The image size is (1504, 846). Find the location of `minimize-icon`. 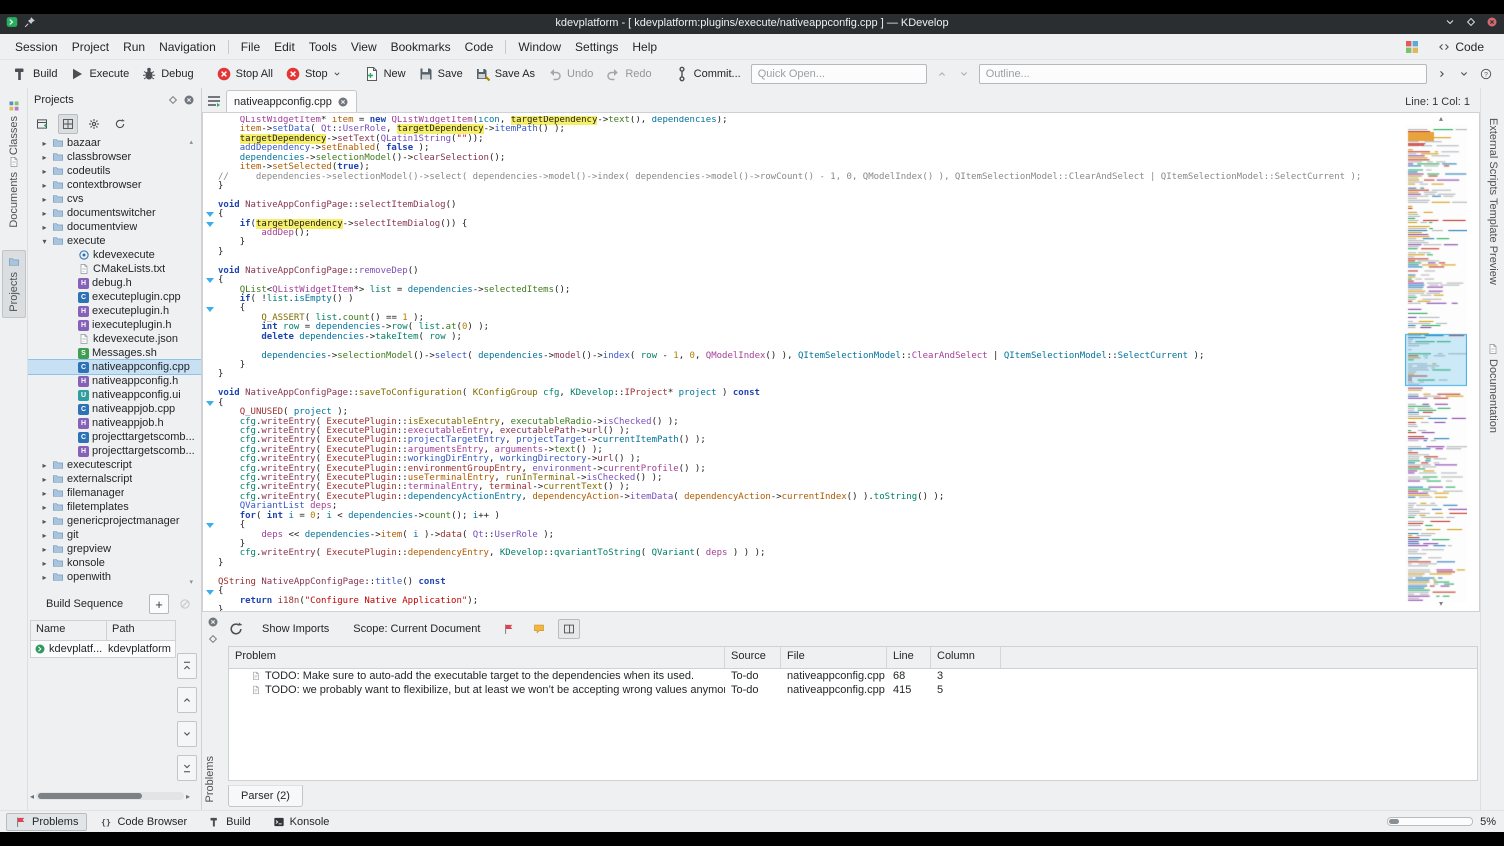

minimize-icon is located at coordinates (1450, 22).